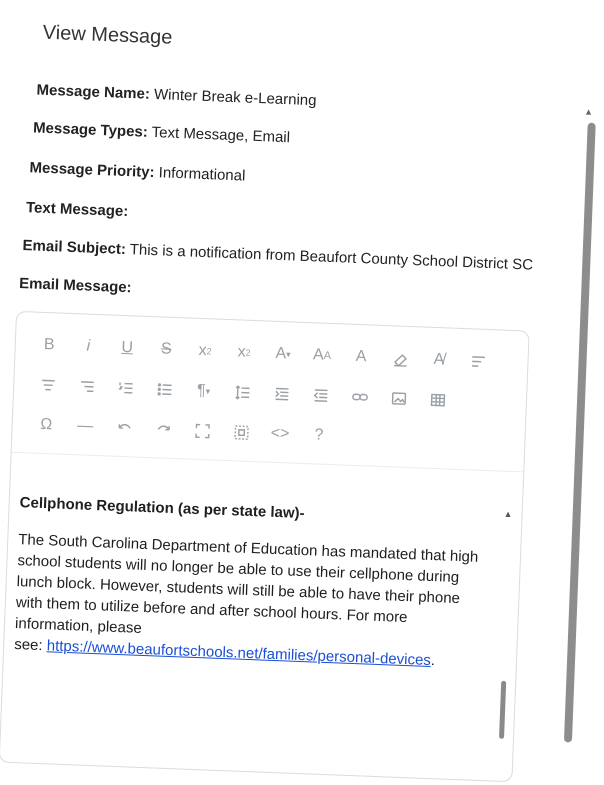 This screenshot has height=785, width=604. I want to click on text-message-row: Text Message:, so click(77, 209).